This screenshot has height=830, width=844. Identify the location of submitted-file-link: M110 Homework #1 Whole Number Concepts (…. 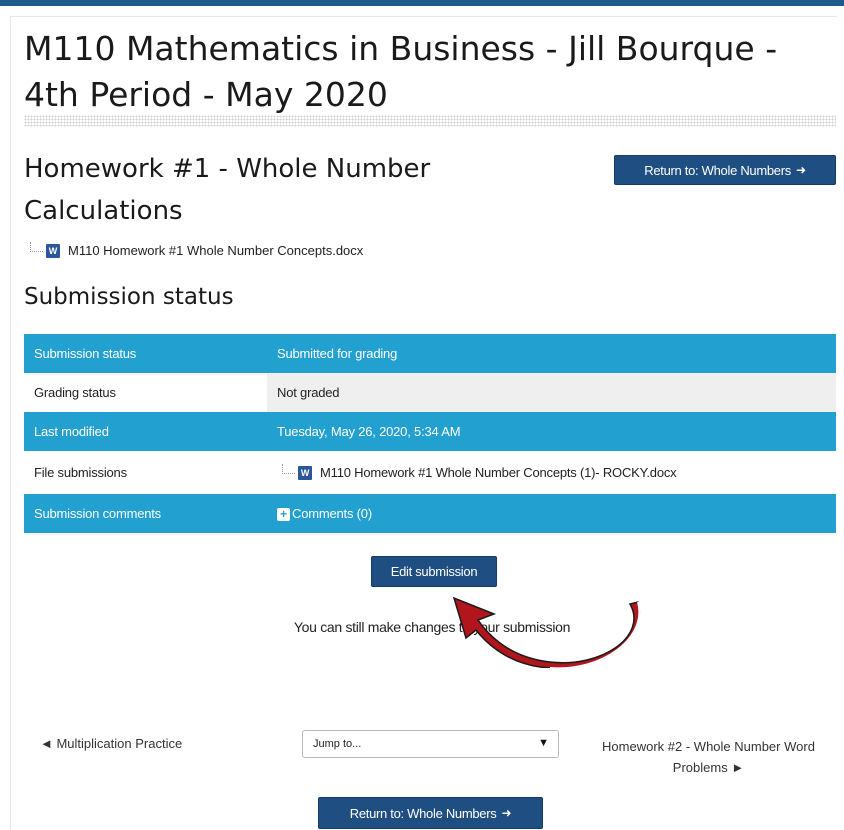
(498, 472).